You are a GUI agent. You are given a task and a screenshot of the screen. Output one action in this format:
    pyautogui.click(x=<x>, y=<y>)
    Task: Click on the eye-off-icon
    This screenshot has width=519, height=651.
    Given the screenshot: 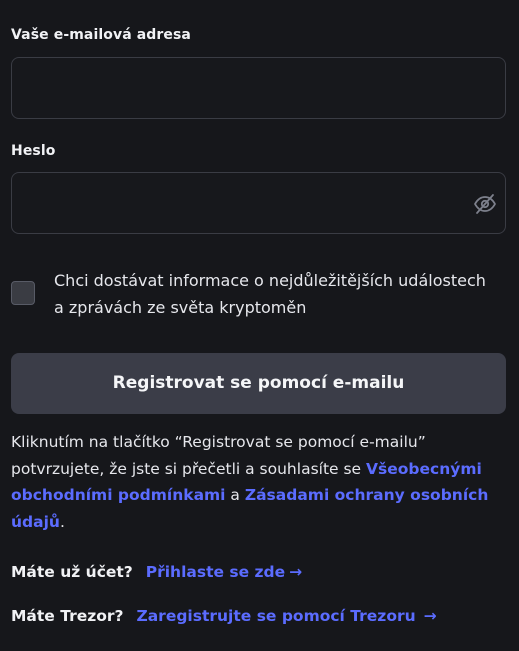 What is the action you would take?
    pyautogui.click(x=485, y=204)
    